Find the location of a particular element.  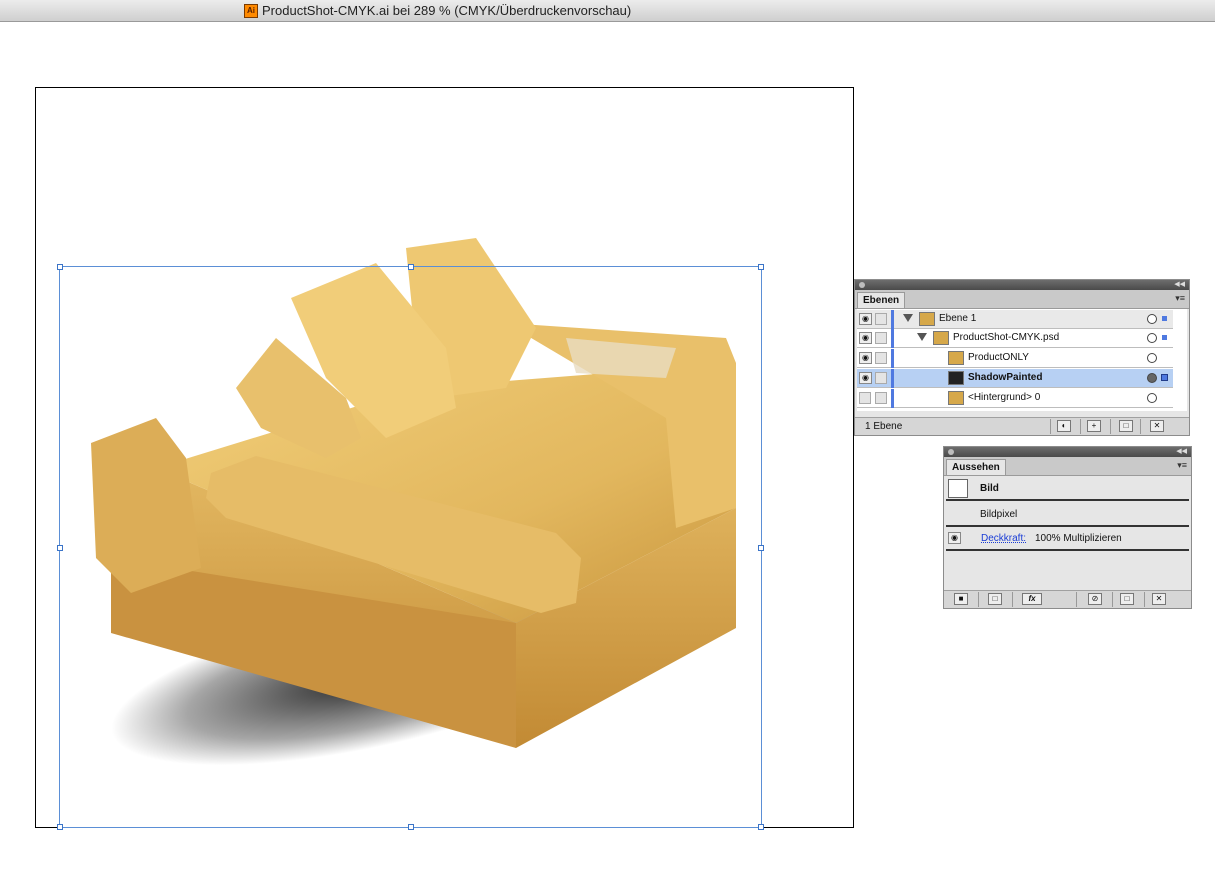

content-label: Bildpixel is located at coordinates (999, 514).